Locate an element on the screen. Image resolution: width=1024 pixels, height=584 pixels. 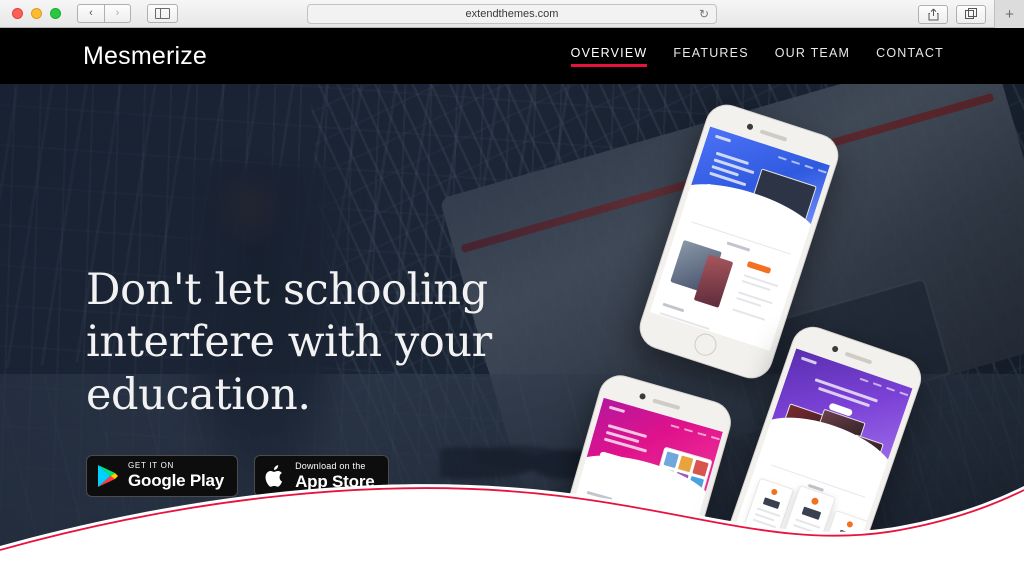
hero-headline-line-1: Don't let schooling is located at coordinates (287, 290).